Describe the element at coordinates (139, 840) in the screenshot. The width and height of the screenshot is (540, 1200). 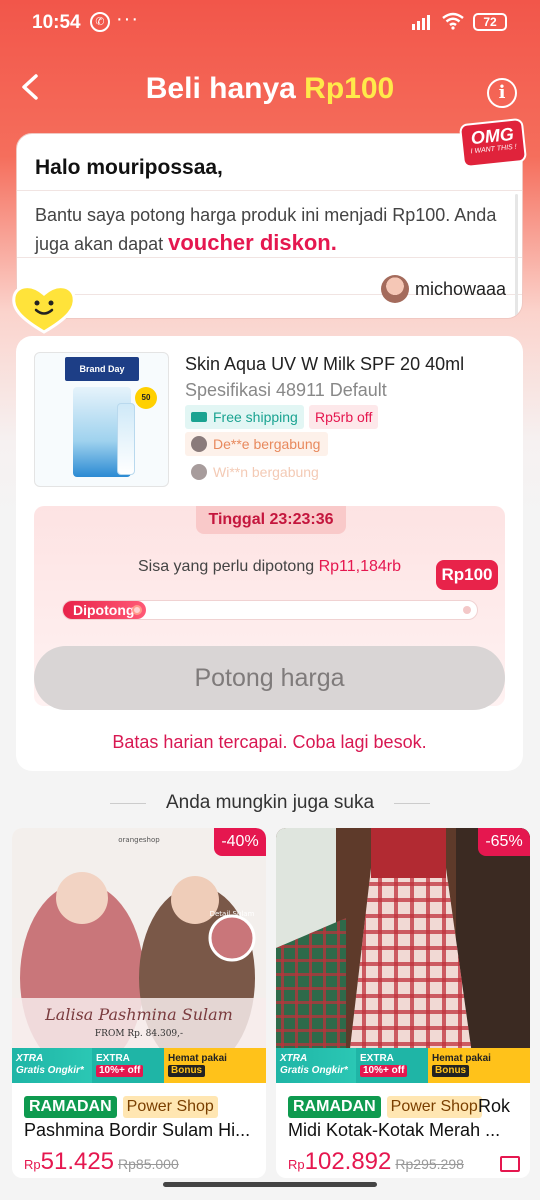
I see `image-brand: orangeshop` at that location.